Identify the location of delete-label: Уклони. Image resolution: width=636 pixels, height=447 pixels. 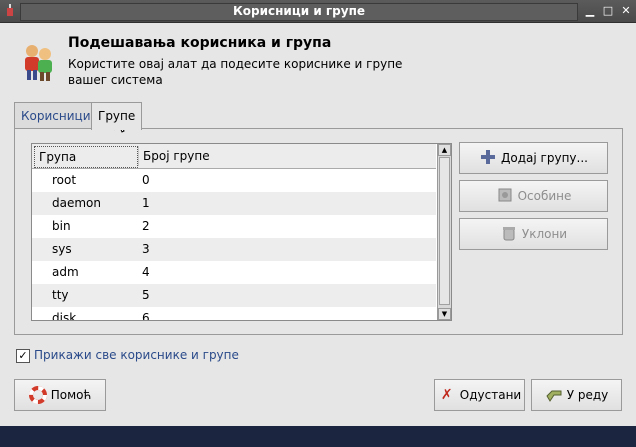
(544, 234).